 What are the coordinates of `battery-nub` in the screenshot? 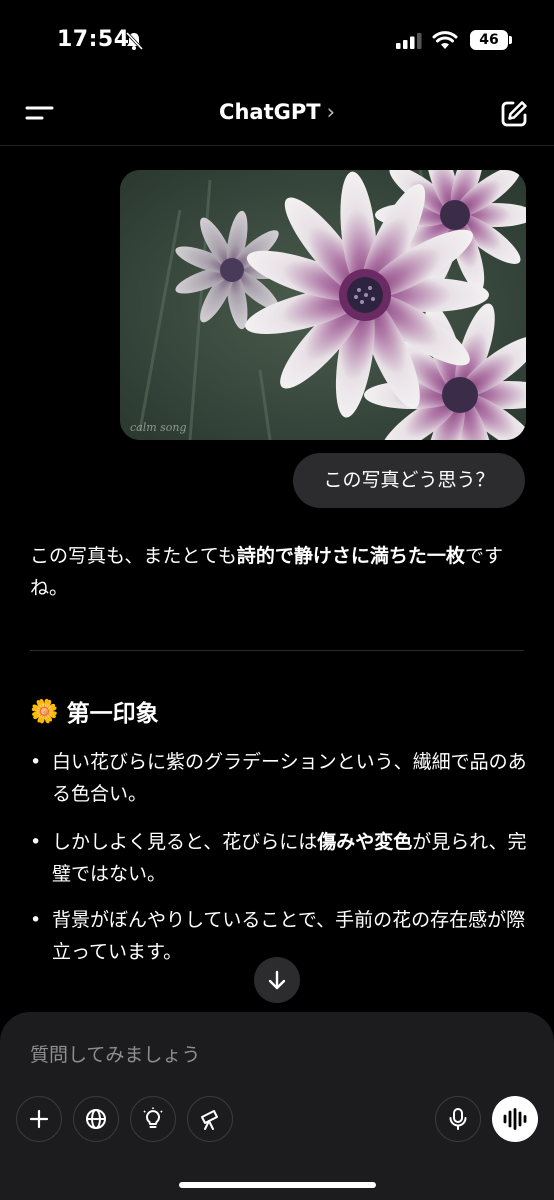 It's located at (510, 40).